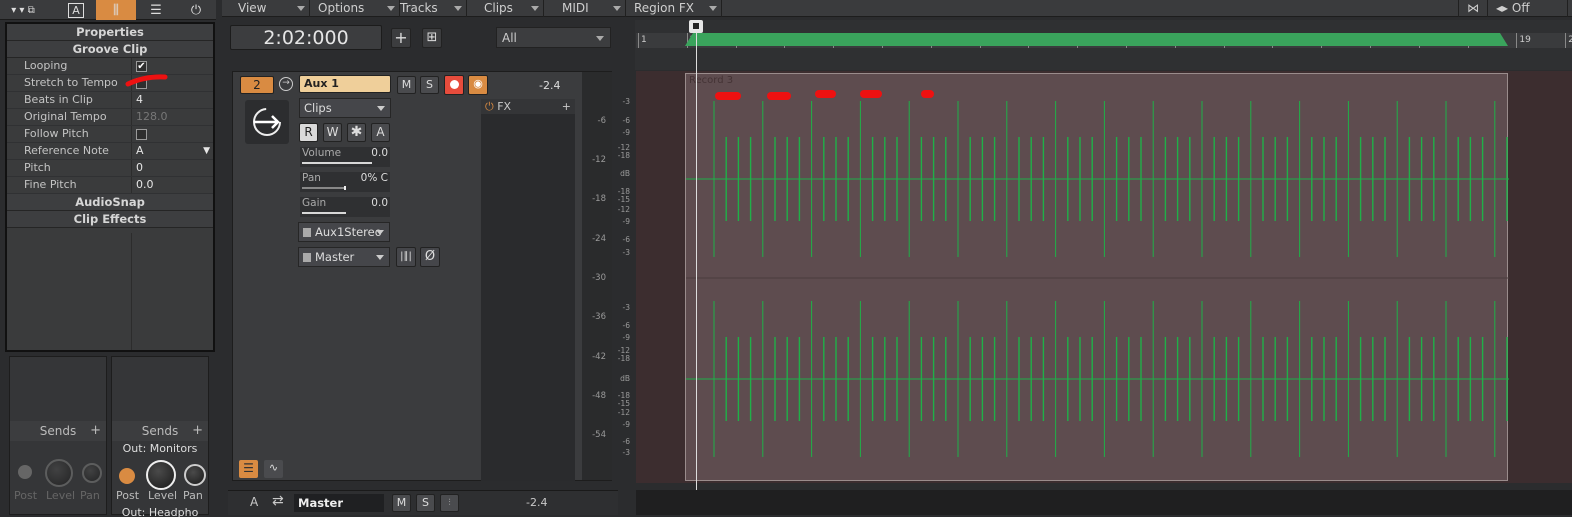  I want to click on input-echo-button: ◉, so click(478, 85).